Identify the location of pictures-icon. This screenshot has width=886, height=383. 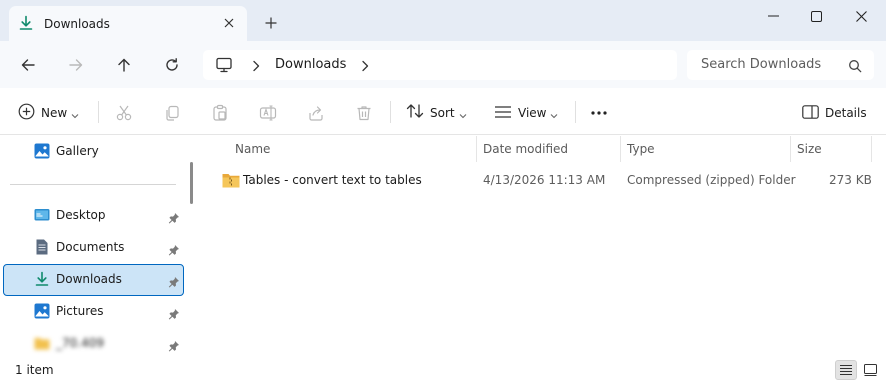
(42, 311).